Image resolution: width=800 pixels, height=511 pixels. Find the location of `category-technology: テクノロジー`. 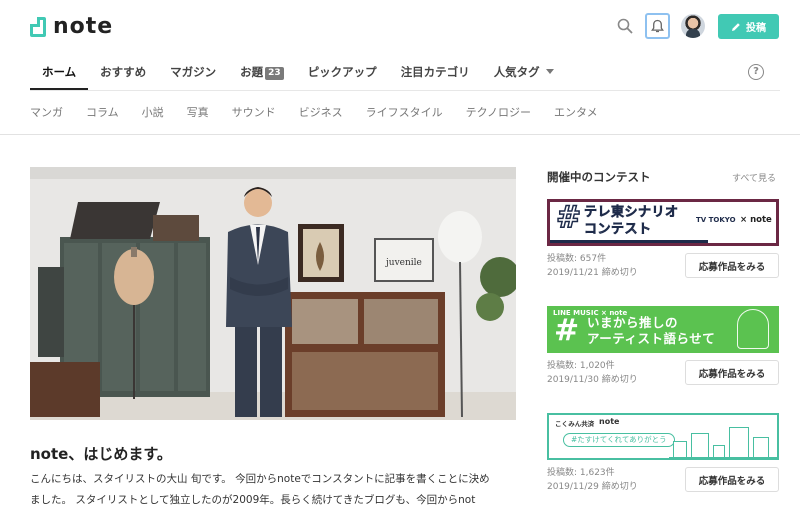

category-technology: テクノロジー is located at coordinates (498, 113).